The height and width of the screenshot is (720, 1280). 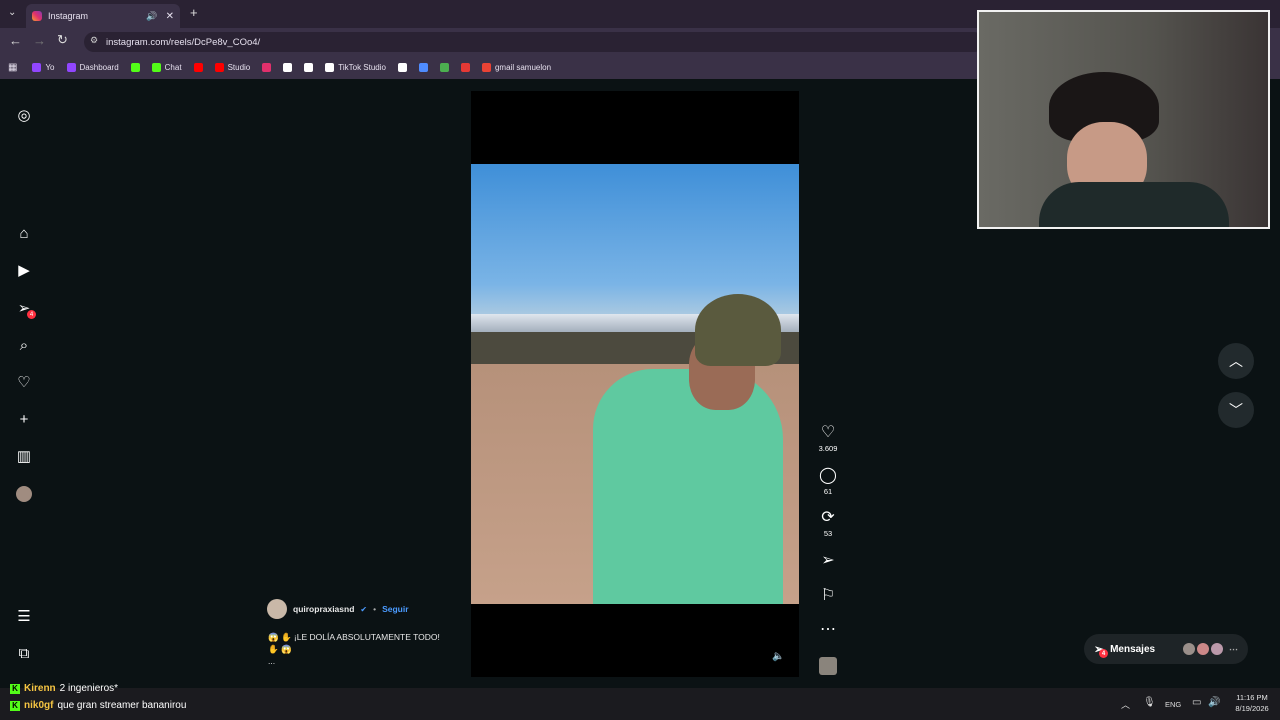 What do you see at coordinates (277, 609) in the screenshot?
I see `author-avatar` at bounding box center [277, 609].